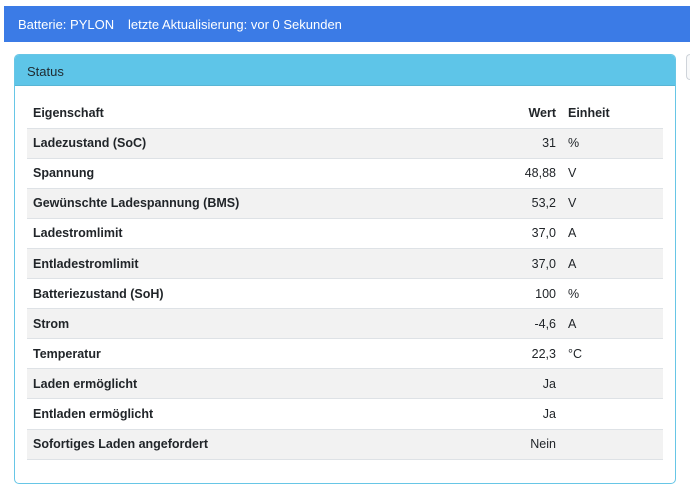  Describe the element at coordinates (345, 383) in the screenshot. I see `table-row: Laden ermöglicht Ja` at that location.